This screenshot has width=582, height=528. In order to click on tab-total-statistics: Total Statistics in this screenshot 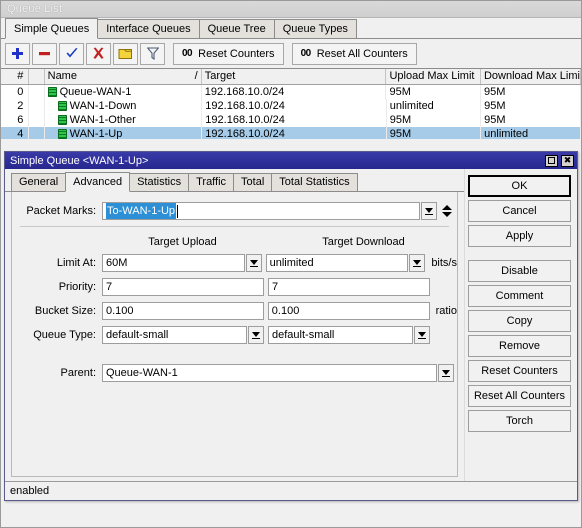, I will do `click(314, 182)`.